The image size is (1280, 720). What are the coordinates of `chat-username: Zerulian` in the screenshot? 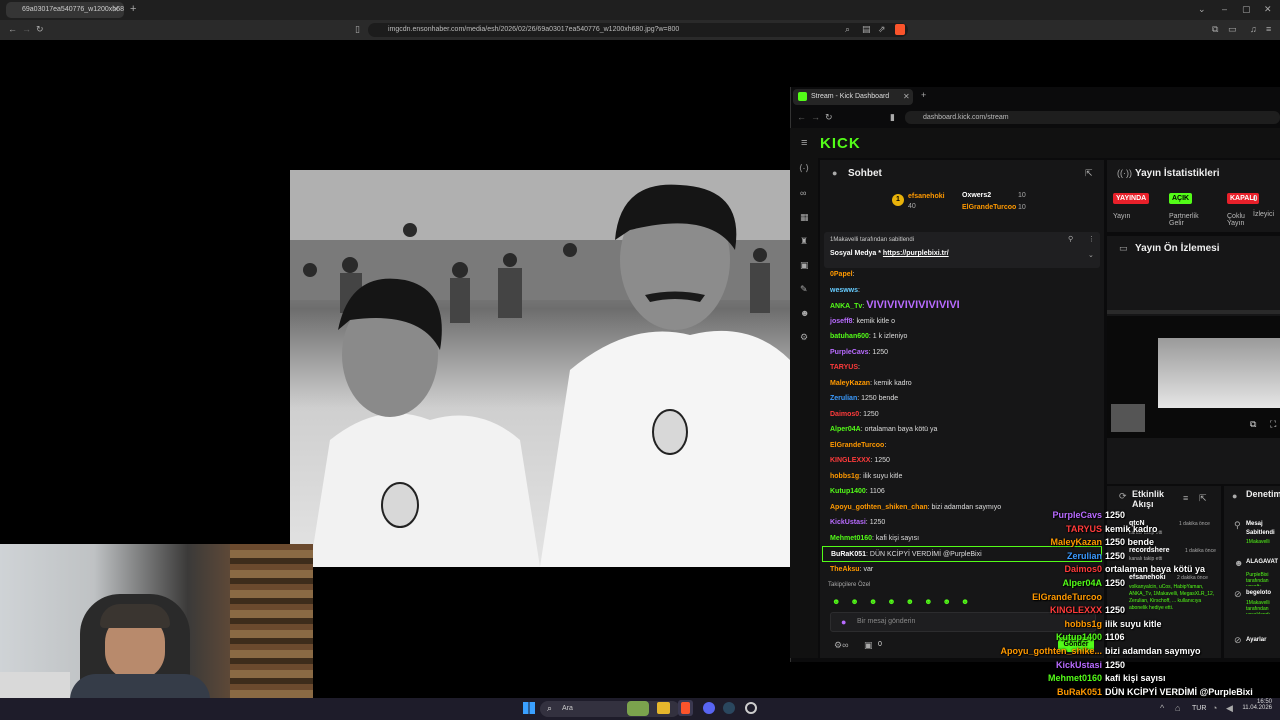 It's located at (843, 398).